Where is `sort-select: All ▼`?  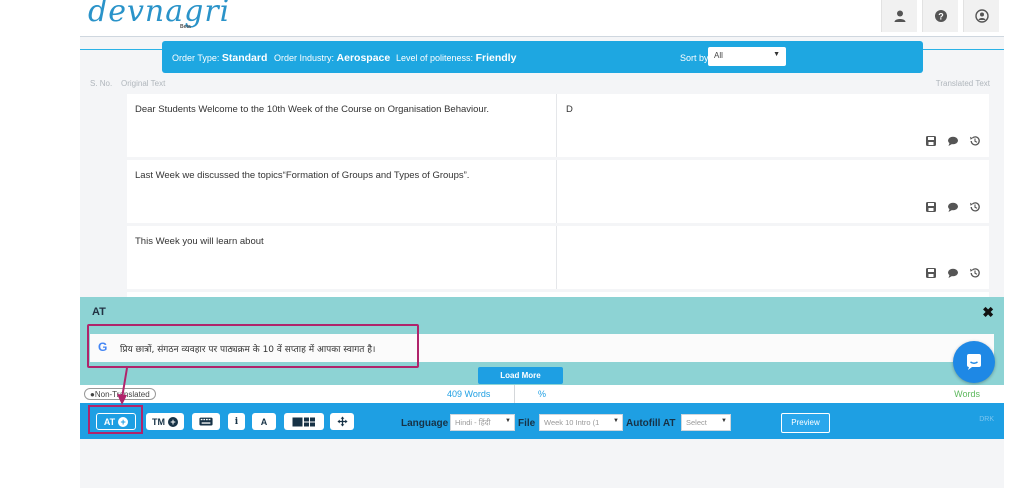
sort-select: All ▼ is located at coordinates (747, 56).